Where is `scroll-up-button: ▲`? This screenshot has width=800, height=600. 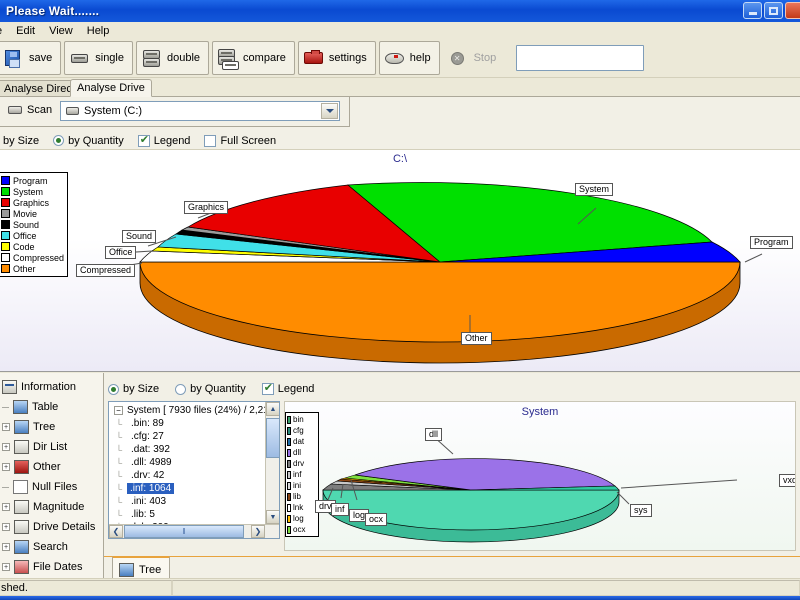 scroll-up-button: ▲ is located at coordinates (272, 409).